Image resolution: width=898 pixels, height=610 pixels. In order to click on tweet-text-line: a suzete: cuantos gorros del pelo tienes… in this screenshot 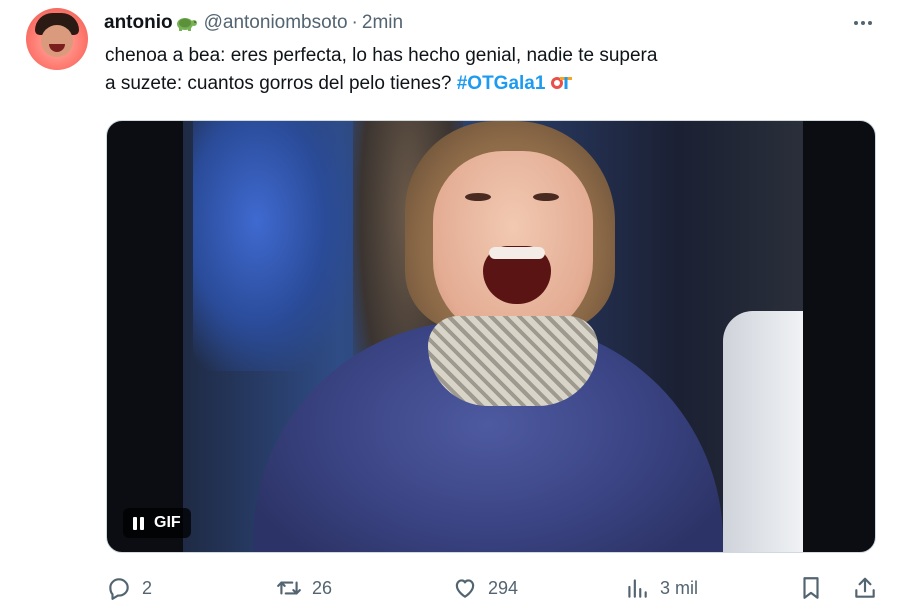, I will do `click(475, 84)`.